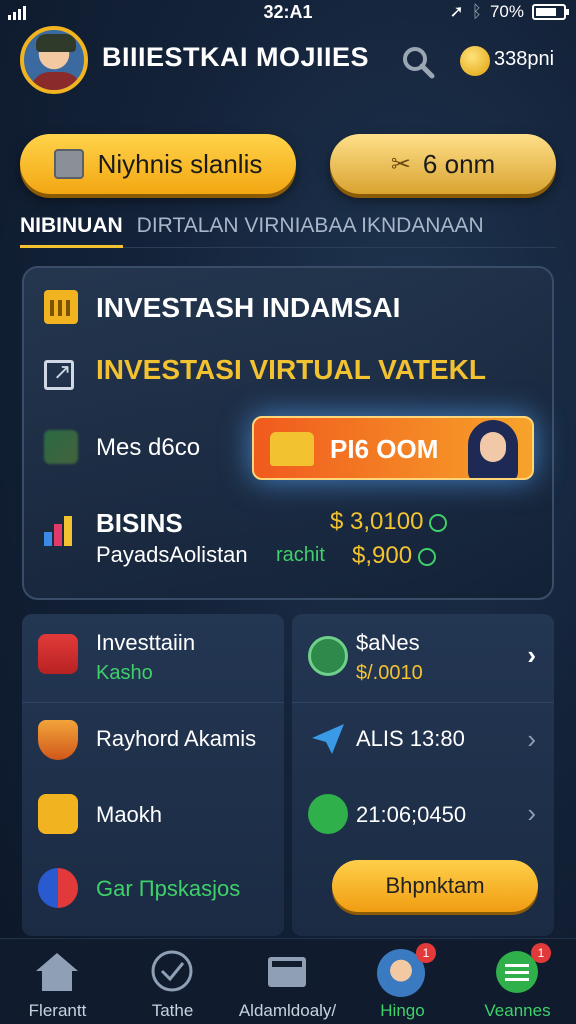 The image size is (576, 1024). I want to click on secondary-action-button: ✂ 6 onm, so click(443, 164).